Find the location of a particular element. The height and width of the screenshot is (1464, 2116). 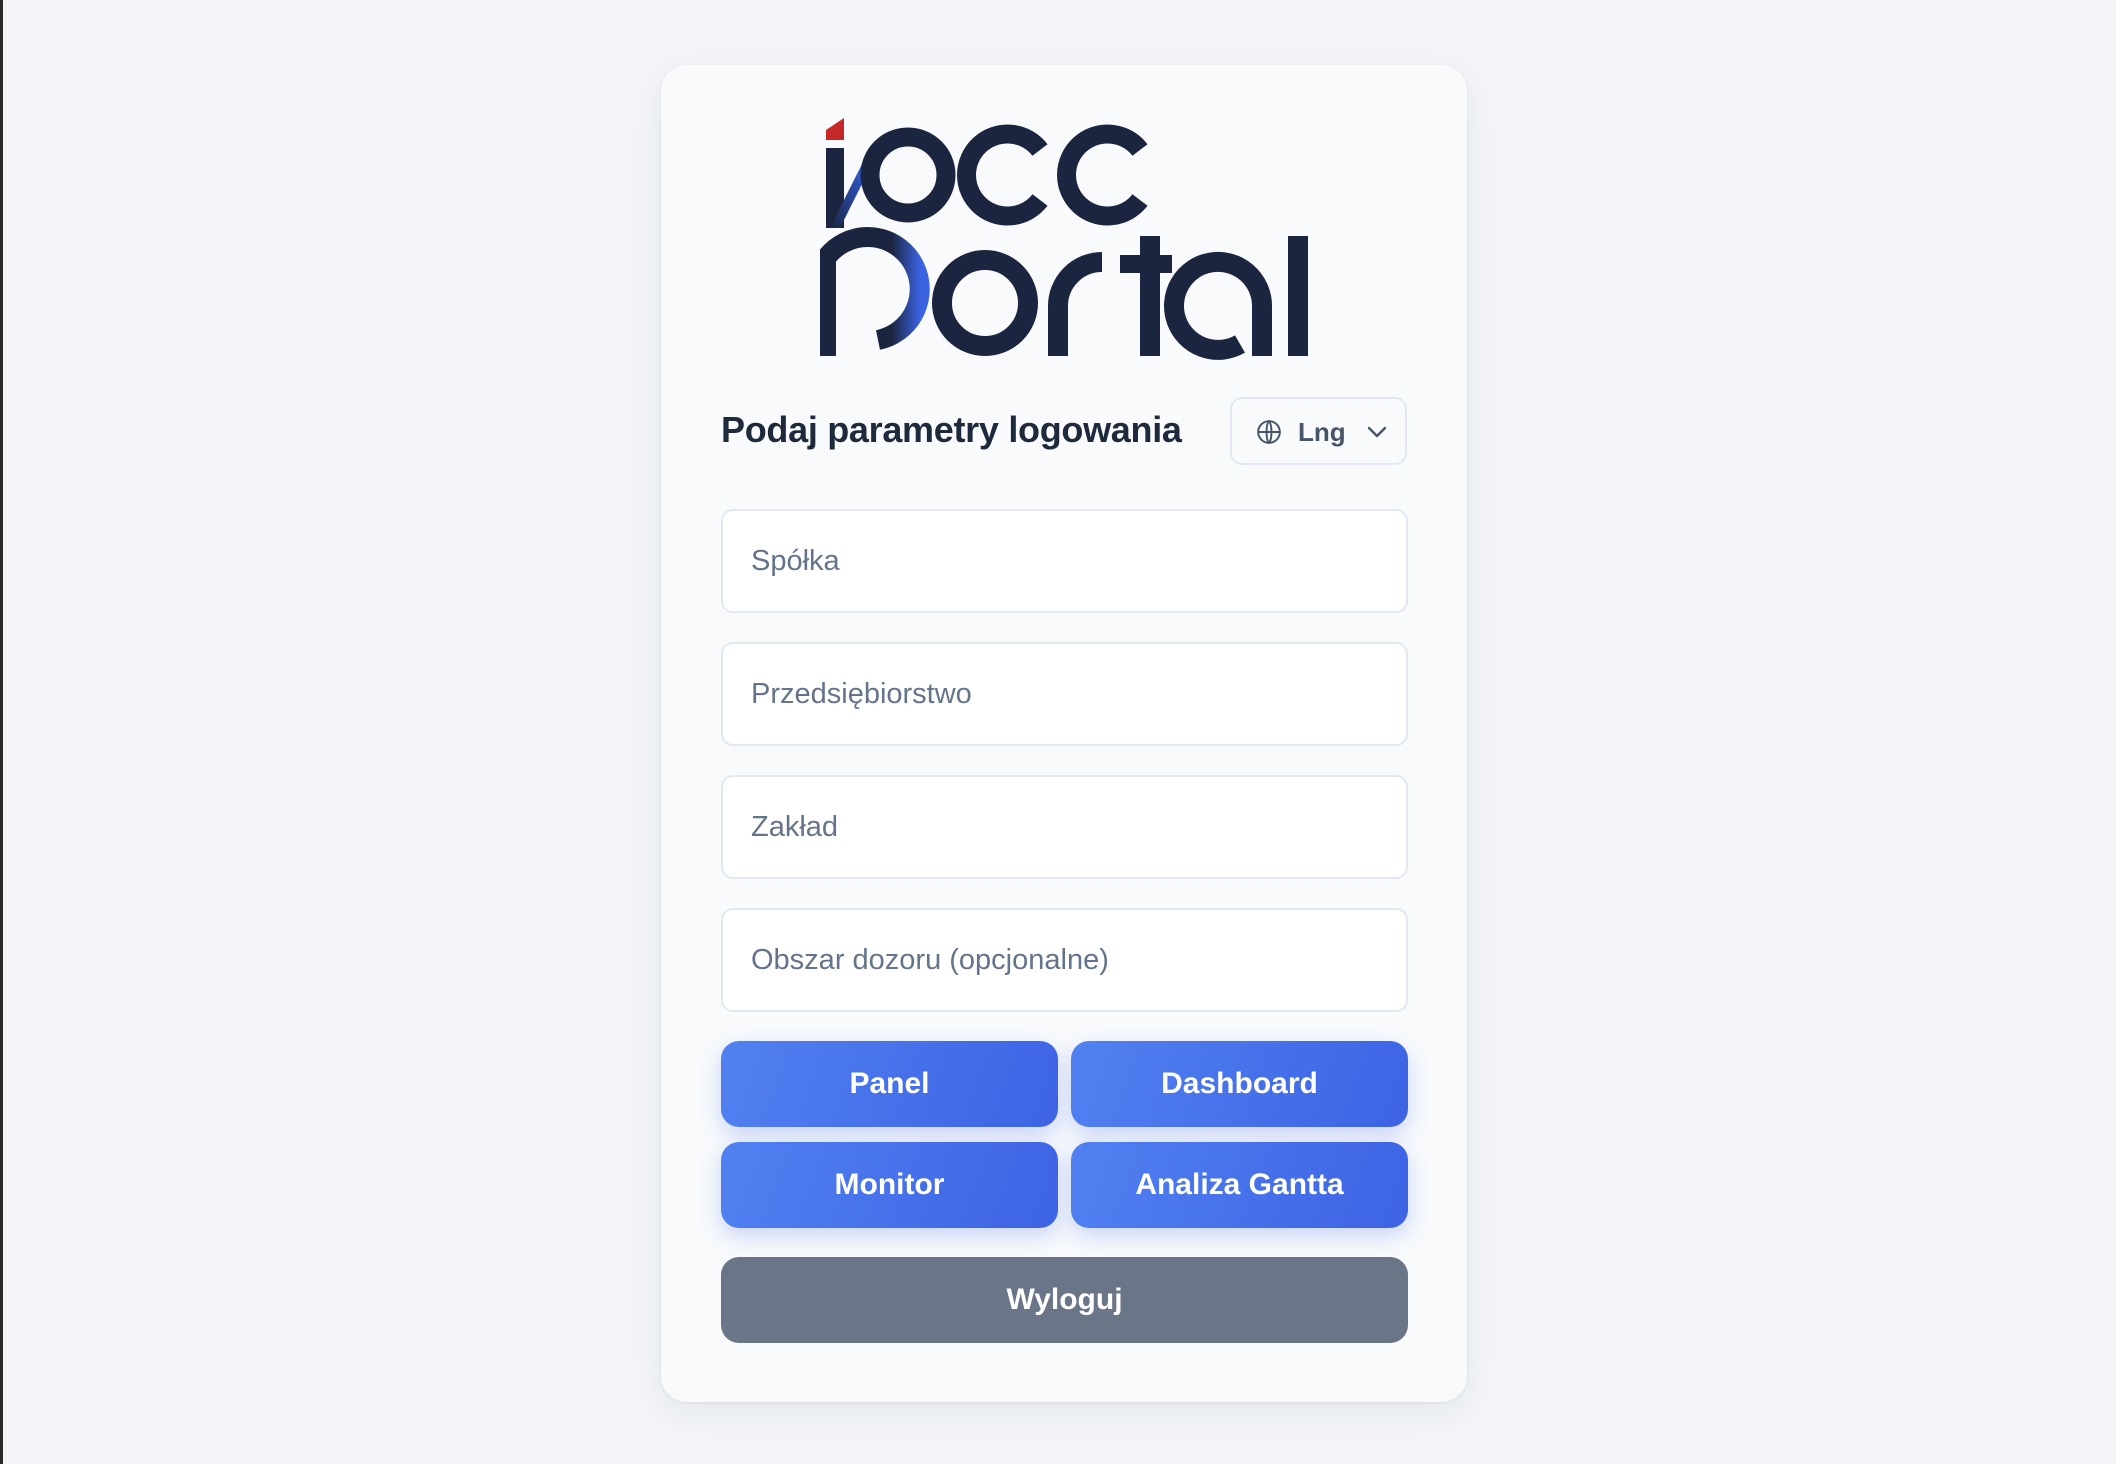

chevron-down-icon is located at coordinates (1377, 432).